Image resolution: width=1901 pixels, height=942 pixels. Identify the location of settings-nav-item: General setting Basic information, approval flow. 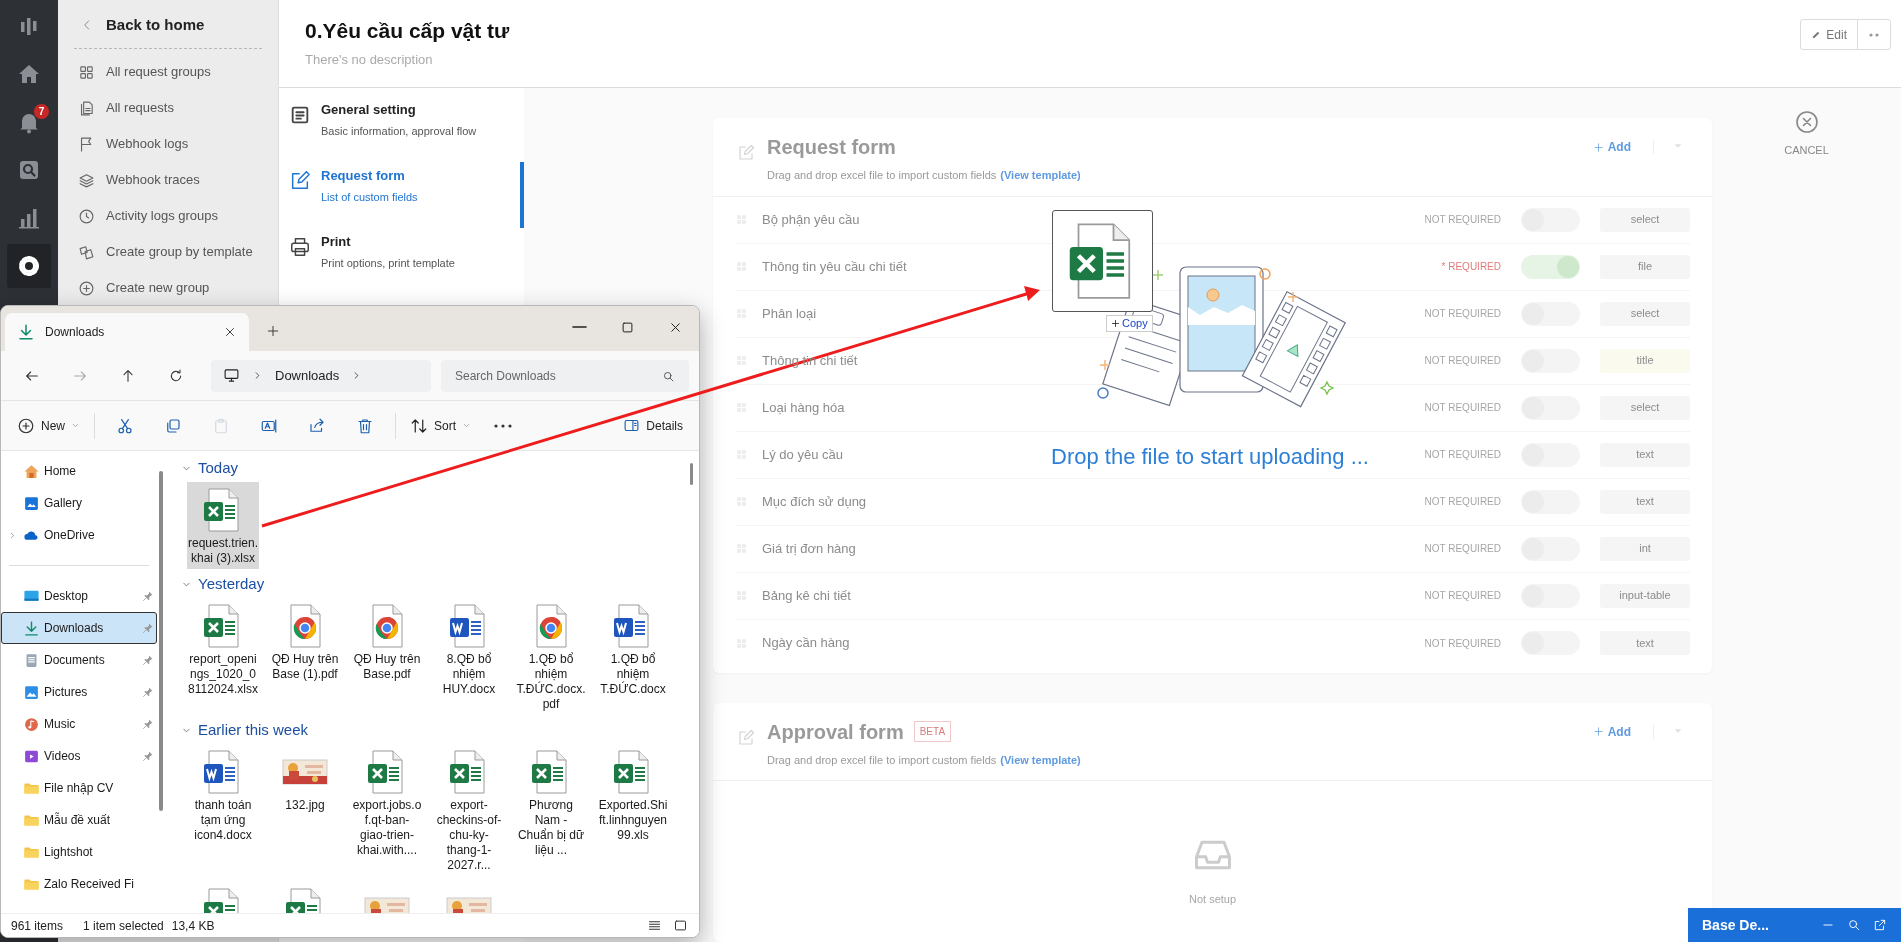
(401, 129).